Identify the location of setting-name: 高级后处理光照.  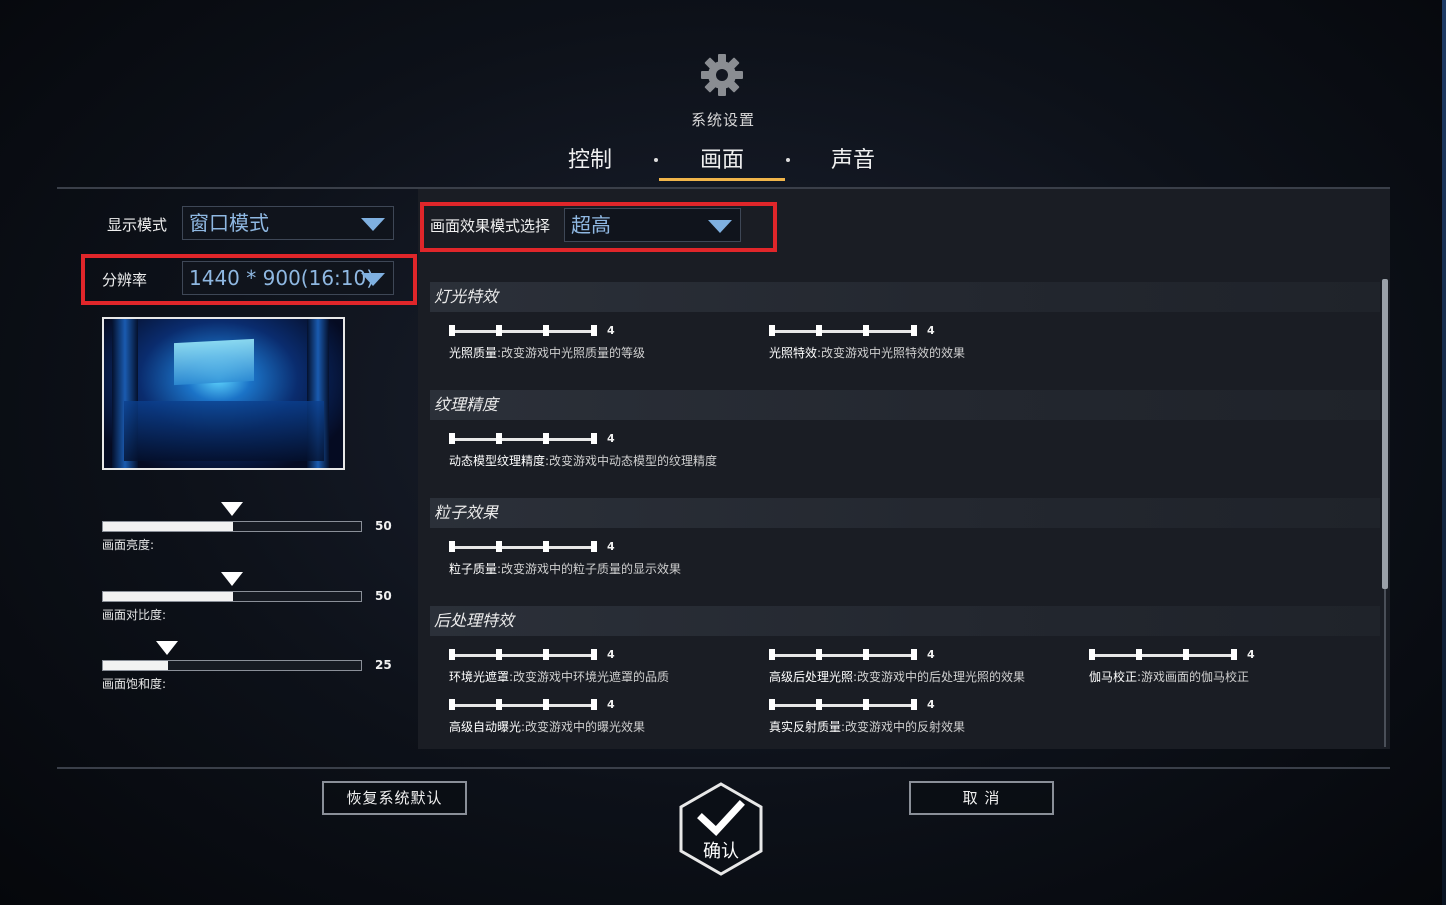
(811, 677).